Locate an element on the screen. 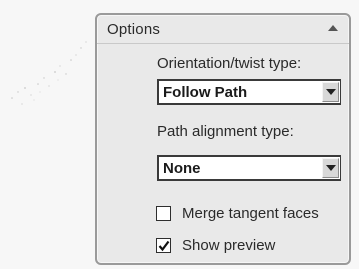  show-preview-checkbox is located at coordinates (163, 245).